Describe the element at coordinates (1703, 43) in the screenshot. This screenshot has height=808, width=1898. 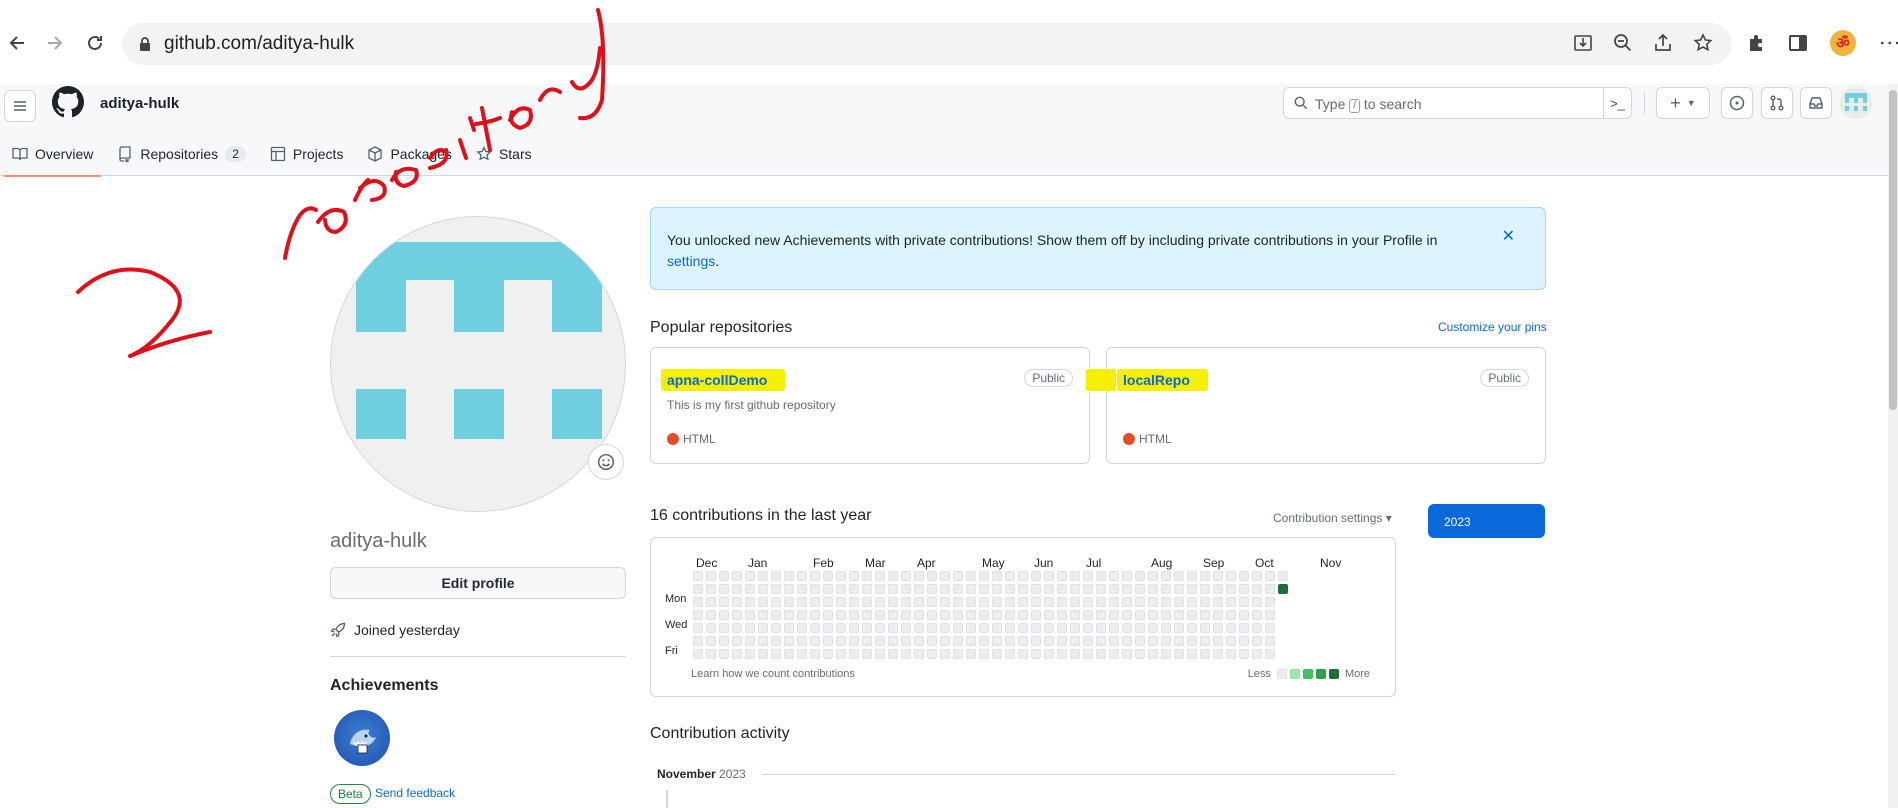
I see `bookmark-star-icon` at that location.